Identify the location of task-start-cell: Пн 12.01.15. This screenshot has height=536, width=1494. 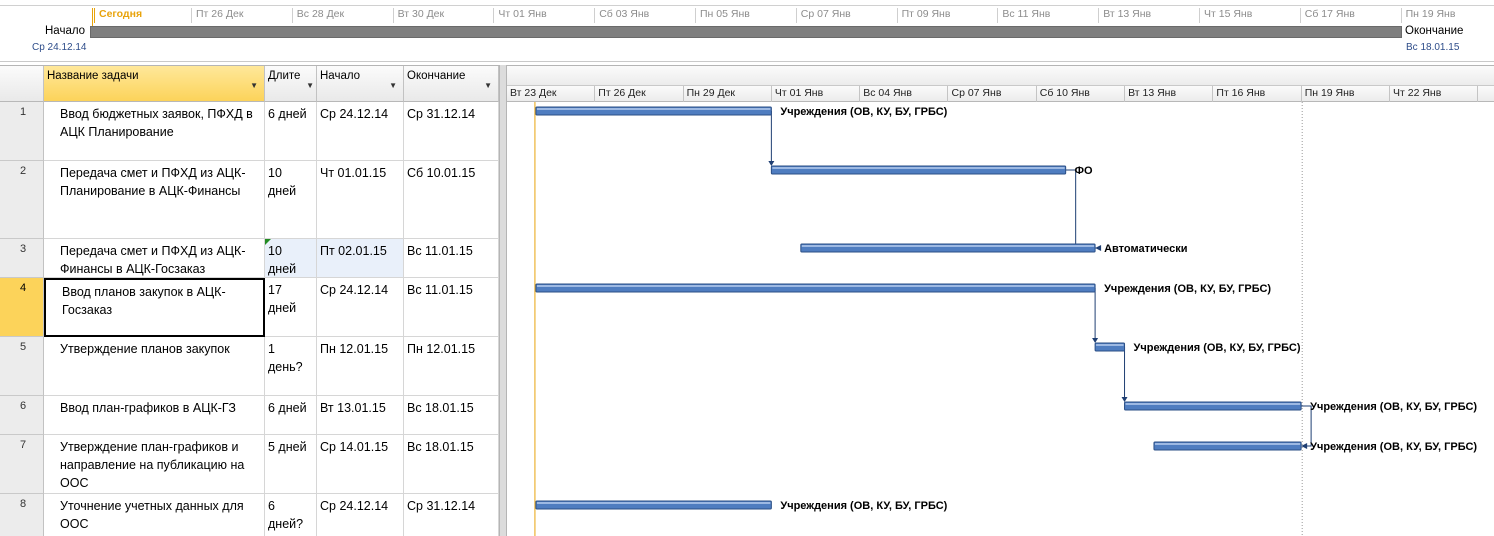
(360, 366).